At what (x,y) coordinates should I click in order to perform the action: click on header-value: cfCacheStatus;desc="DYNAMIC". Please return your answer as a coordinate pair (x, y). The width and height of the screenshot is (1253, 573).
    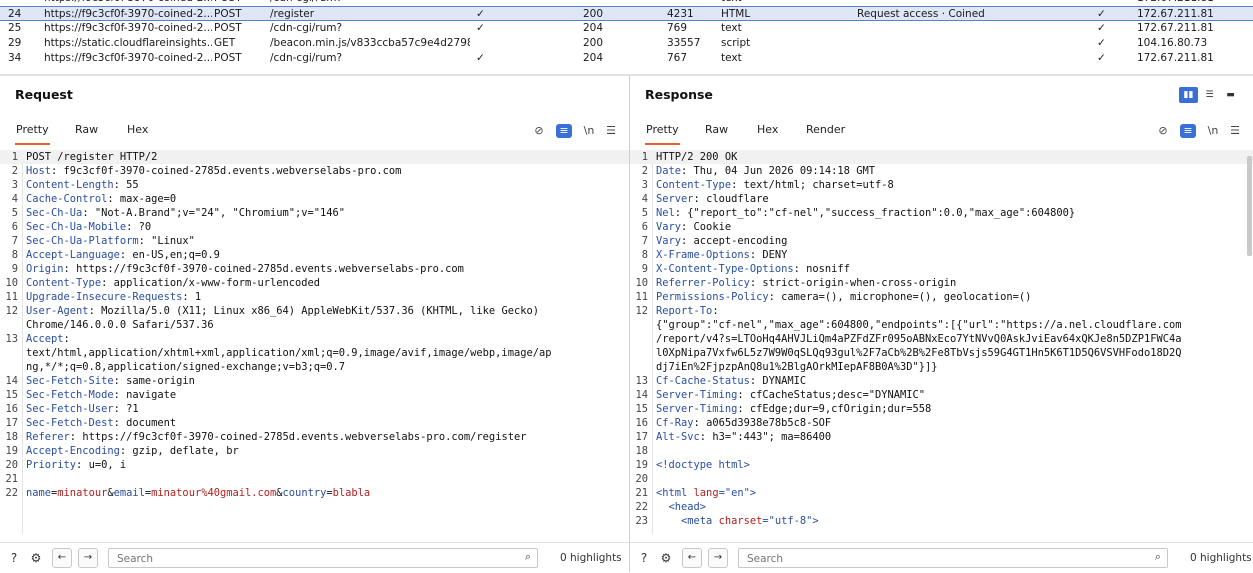
    Looking at the image, I should click on (837, 395).